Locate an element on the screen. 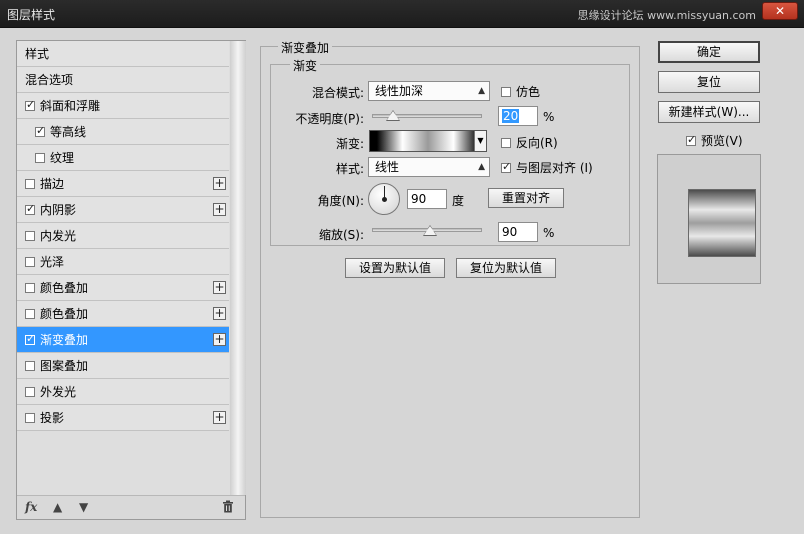  style-item-label: 光泽 is located at coordinates (52, 262).